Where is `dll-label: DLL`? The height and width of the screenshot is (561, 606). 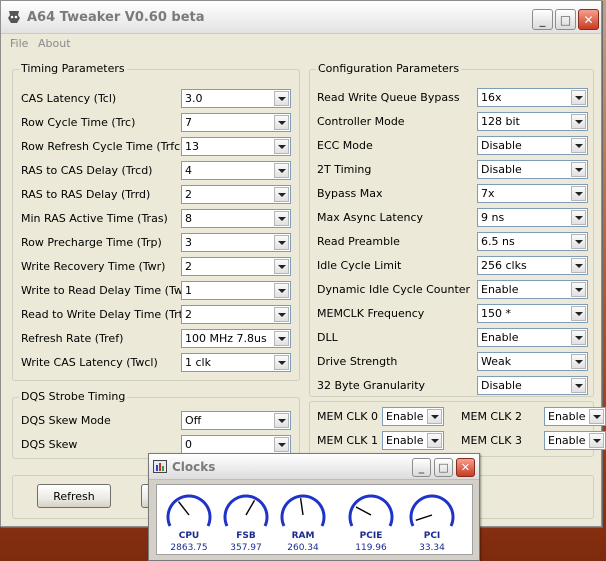
dll-label: DLL is located at coordinates (327, 337).